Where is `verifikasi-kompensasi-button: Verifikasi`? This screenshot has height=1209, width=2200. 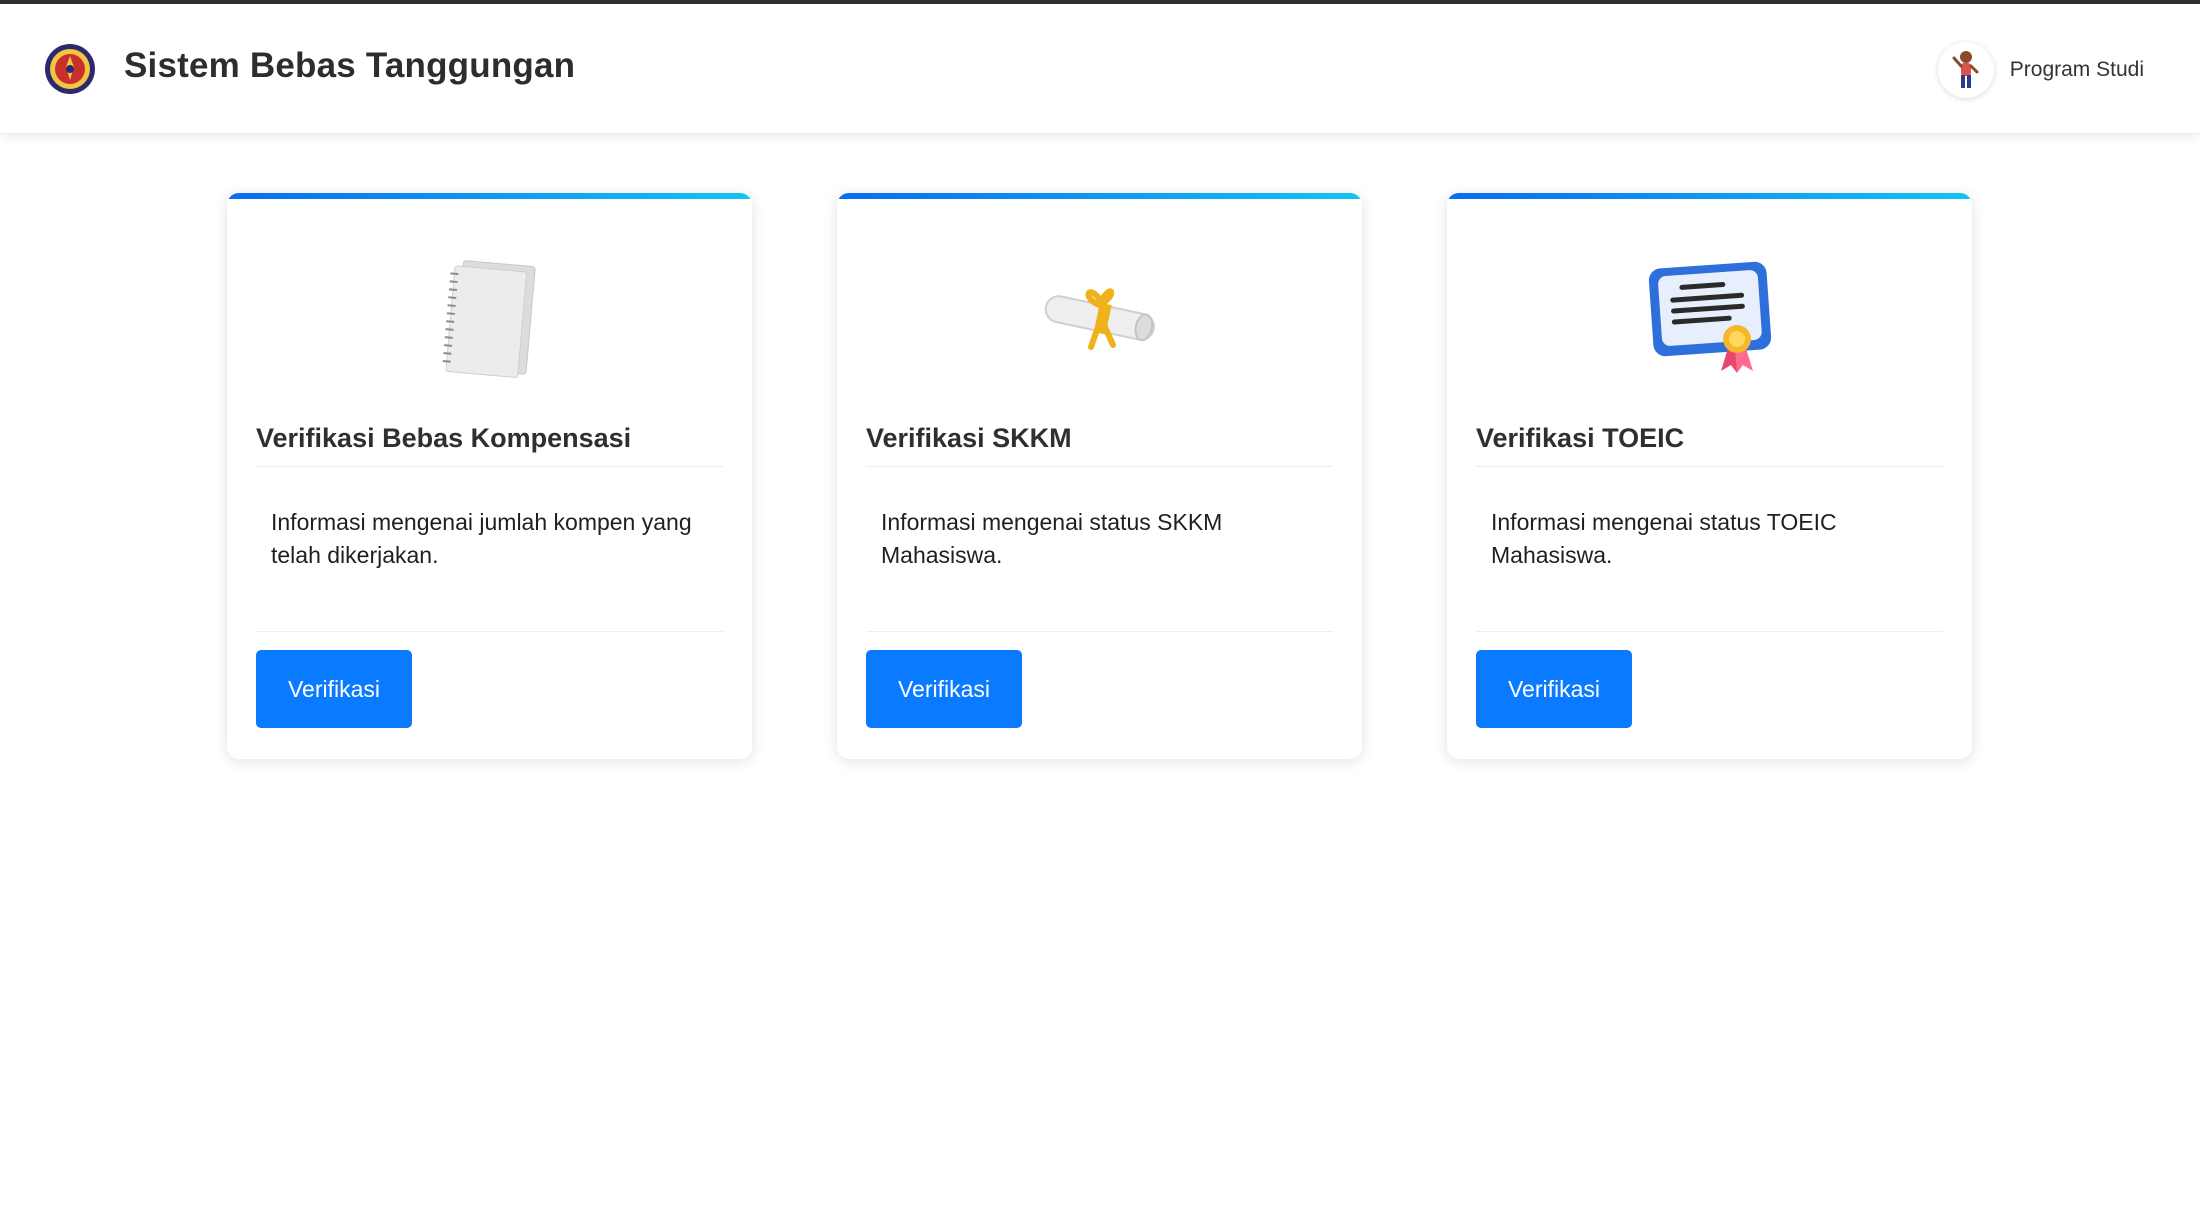 verifikasi-kompensasi-button: Verifikasi is located at coordinates (334, 689).